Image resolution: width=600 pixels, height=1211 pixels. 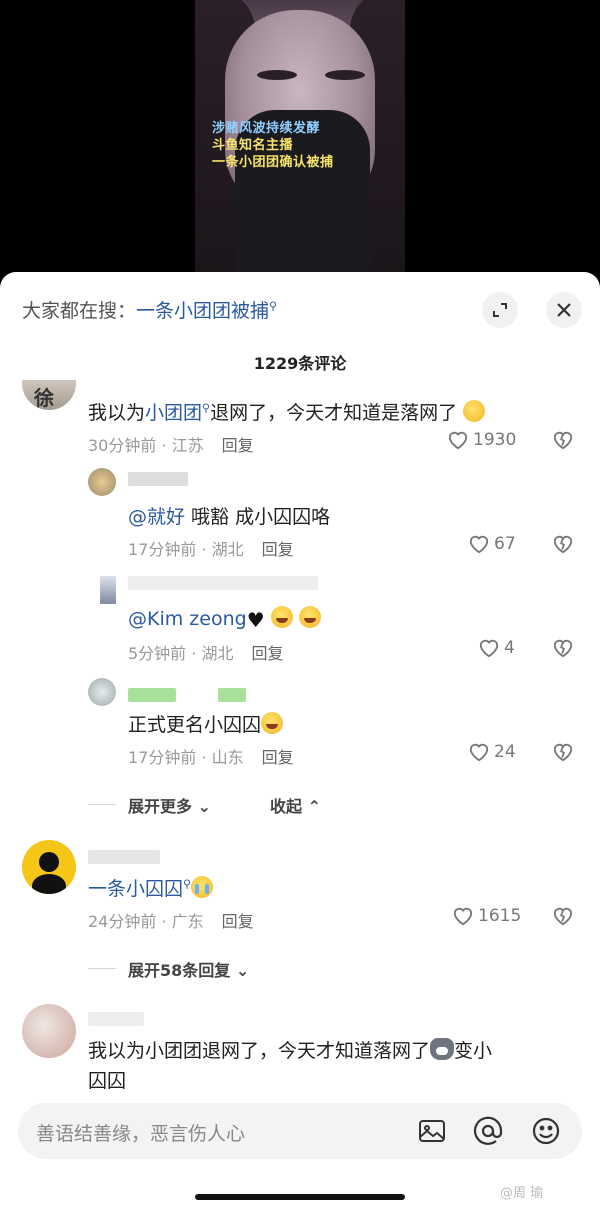 What do you see at coordinates (300, 363) in the screenshot?
I see `comment-count: 1229条评论` at bounding box center [300, 363].